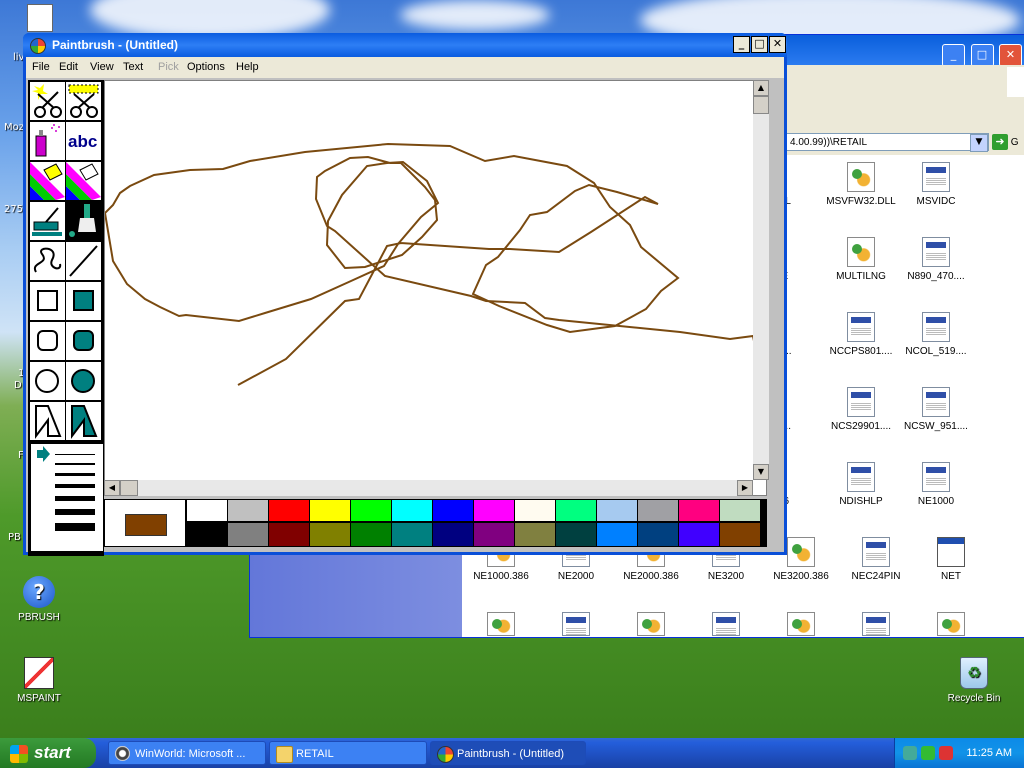 Image resolution: width=1024 pixels, height=768 pixels. What do you see at coordinates (946, 753) in the screenshot?
I see `warning-shield-icon` at bounding box center [946, 753].